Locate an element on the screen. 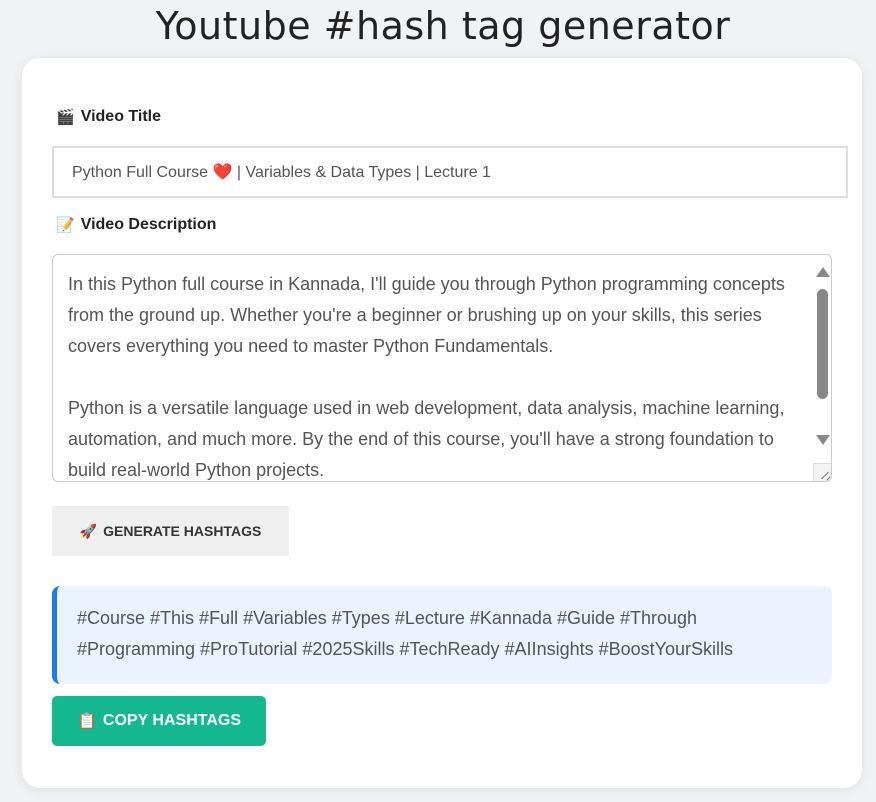 Image resolution: width=876 pixels, height=802 pixels. copy-hashtags-label: COPY HASHTAGS is located at coordinates (171, 720).